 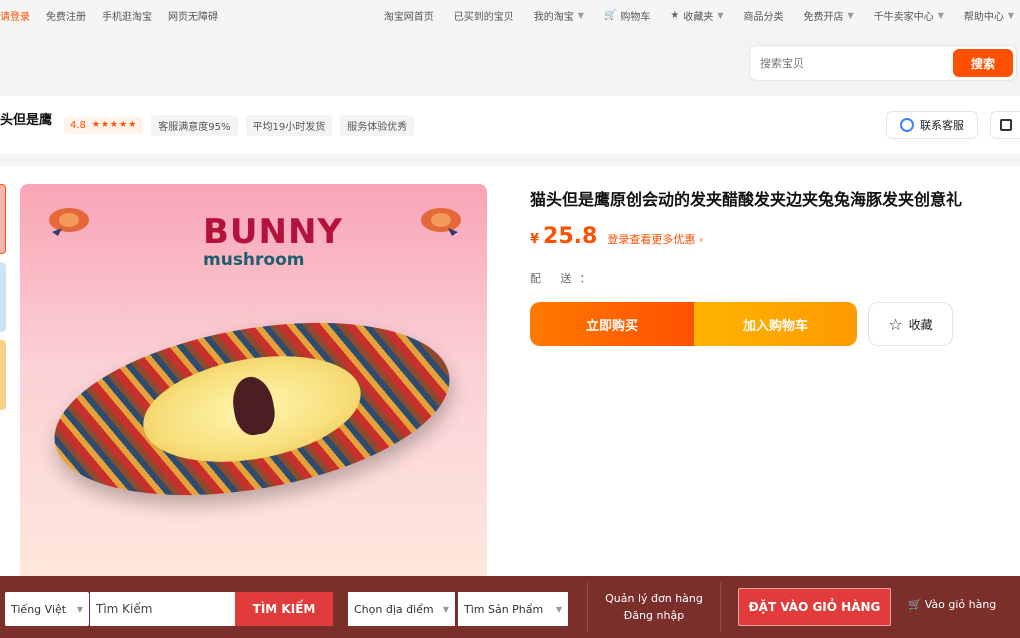 What do you see at coordinates (983, 17) in the screenshot?
I see `help-label: 帮助中心` at bounding box center [983, 17].